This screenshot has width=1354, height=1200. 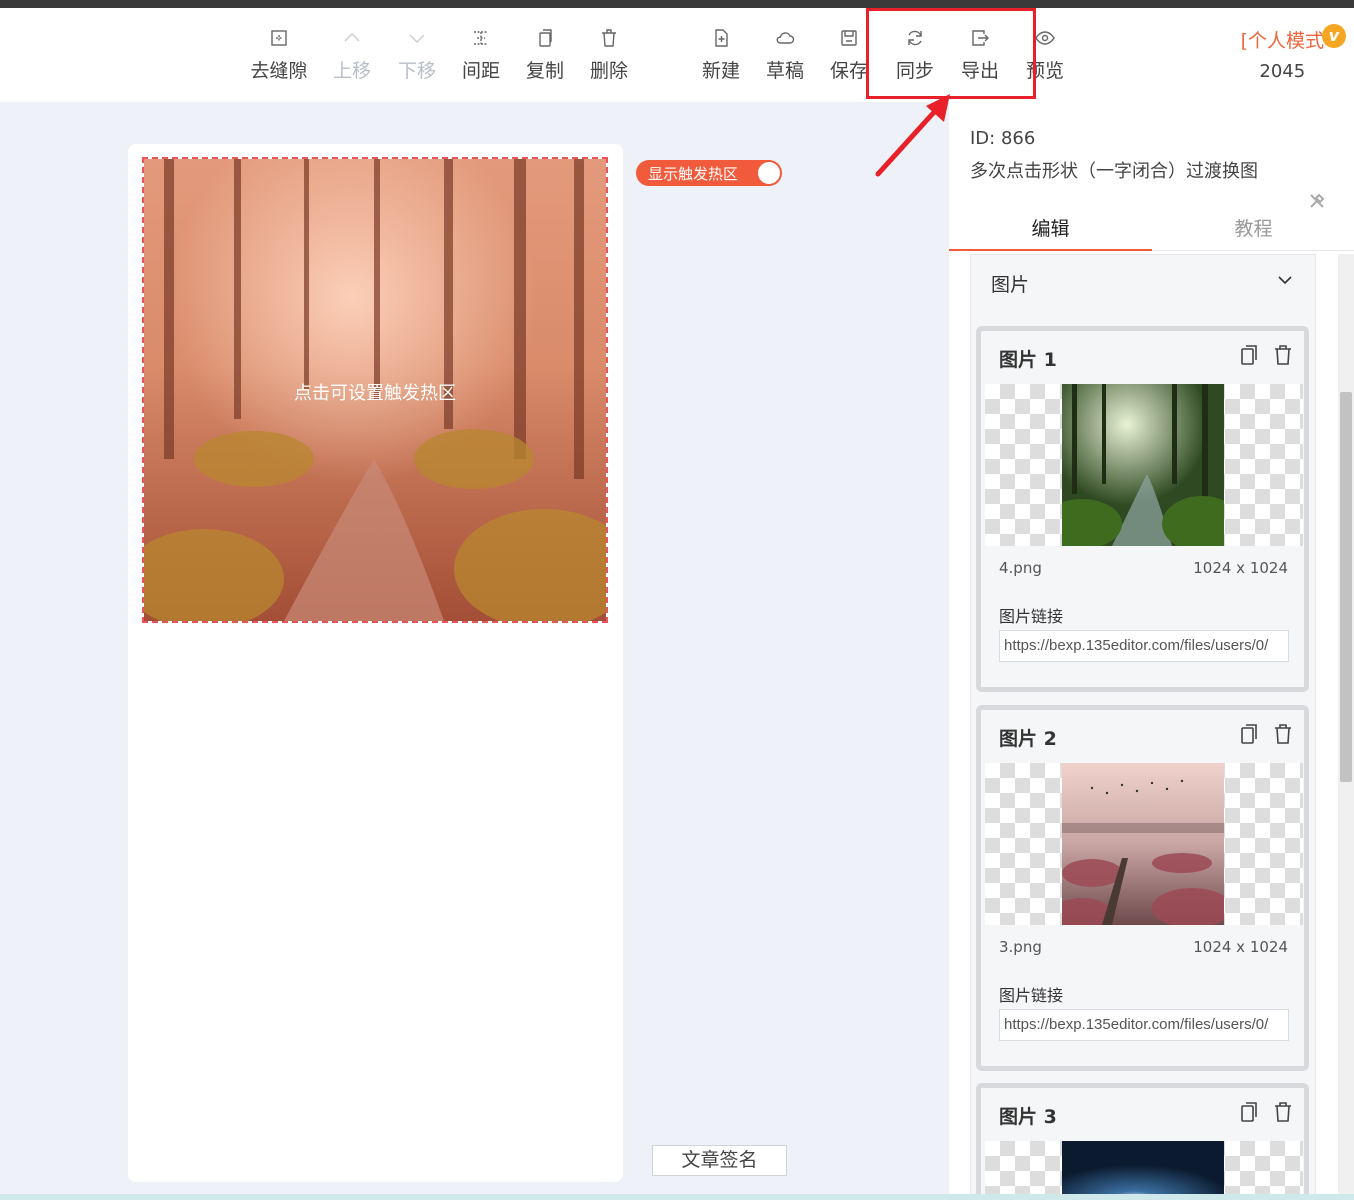 I want to click on spacing-icon, so click(x=481, y=39).